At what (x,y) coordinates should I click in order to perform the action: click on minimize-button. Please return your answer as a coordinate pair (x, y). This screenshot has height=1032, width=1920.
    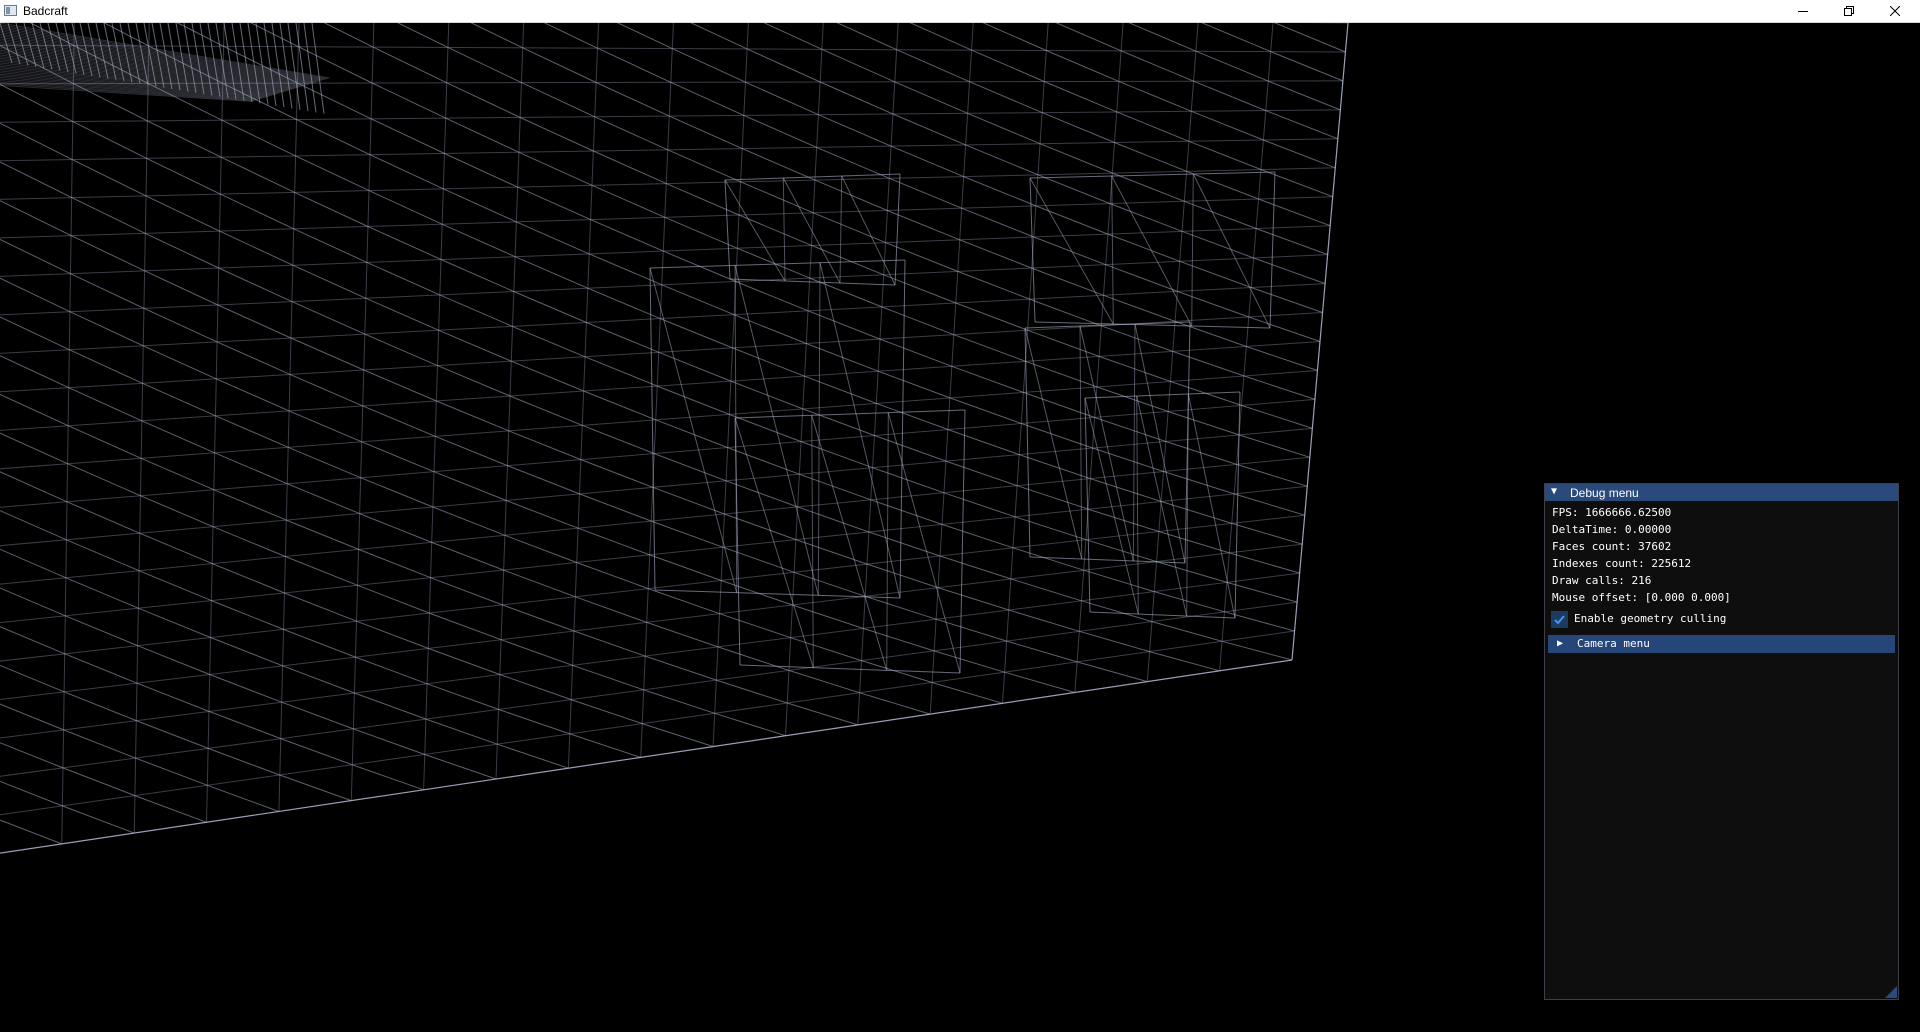
    Looking at the image, I should click on (1803, 11).